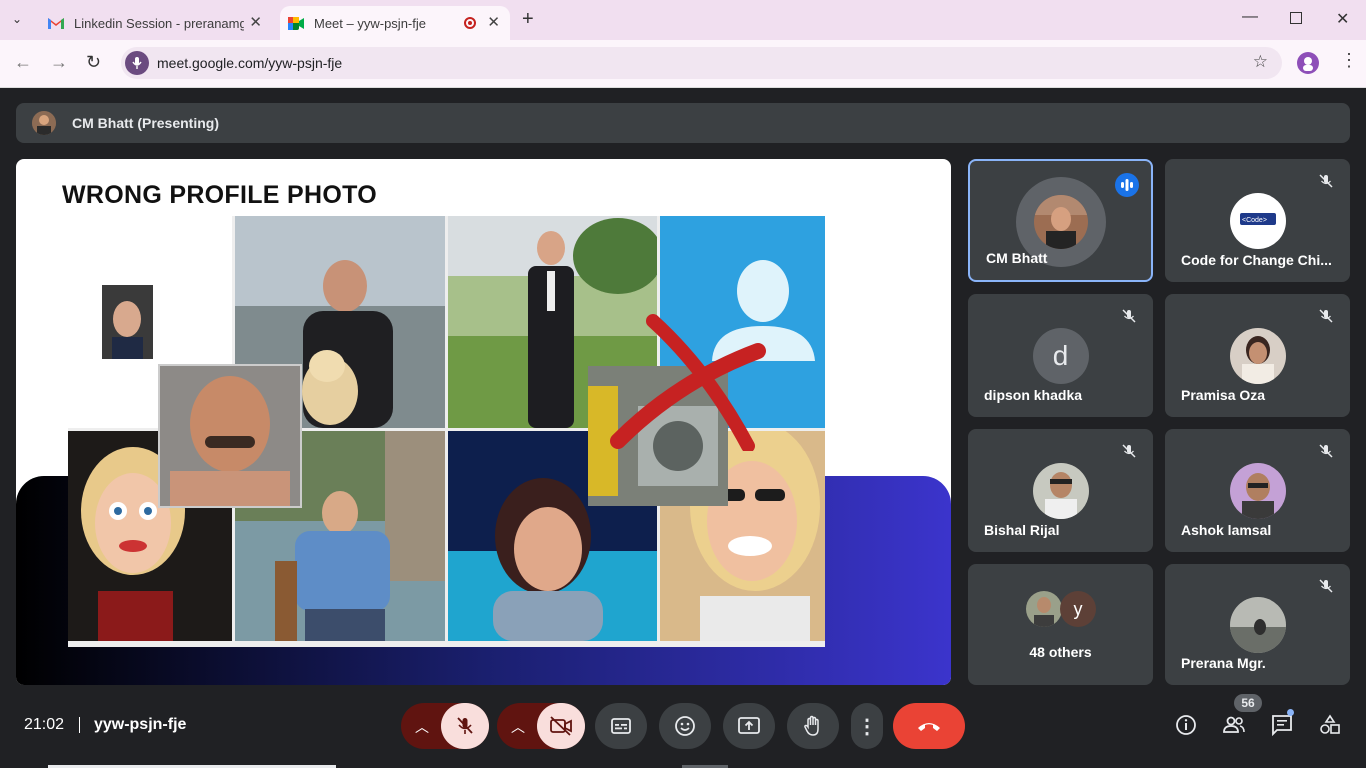  I want to click on chat-icon, so click(1283, 725).